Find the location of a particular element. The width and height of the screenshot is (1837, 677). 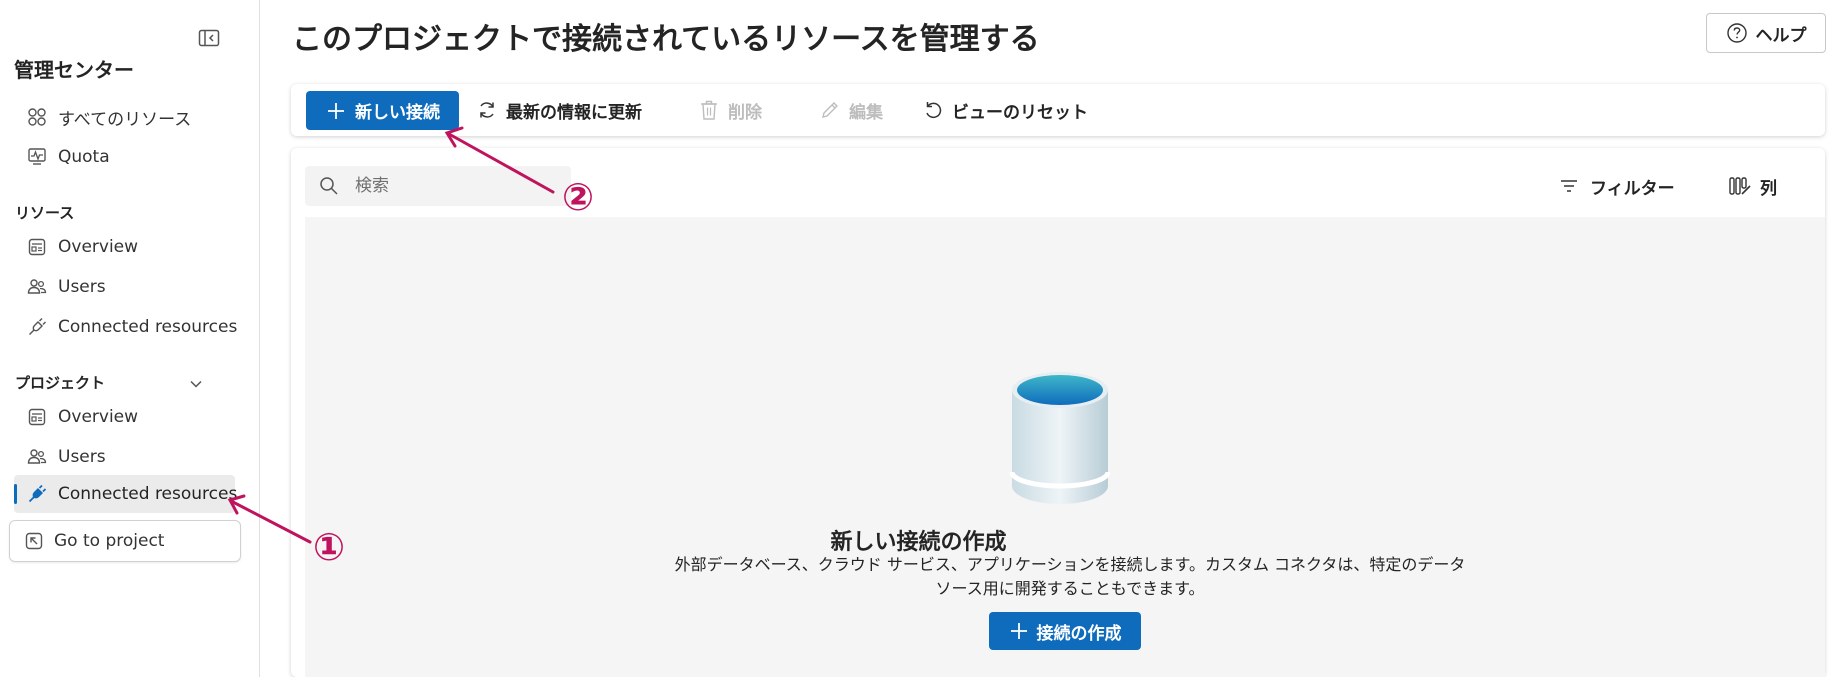

command-bar: 新しい接続 最新の情報に更新 削除 編集 ビューのリセット is located at coordinates (1058, 110).